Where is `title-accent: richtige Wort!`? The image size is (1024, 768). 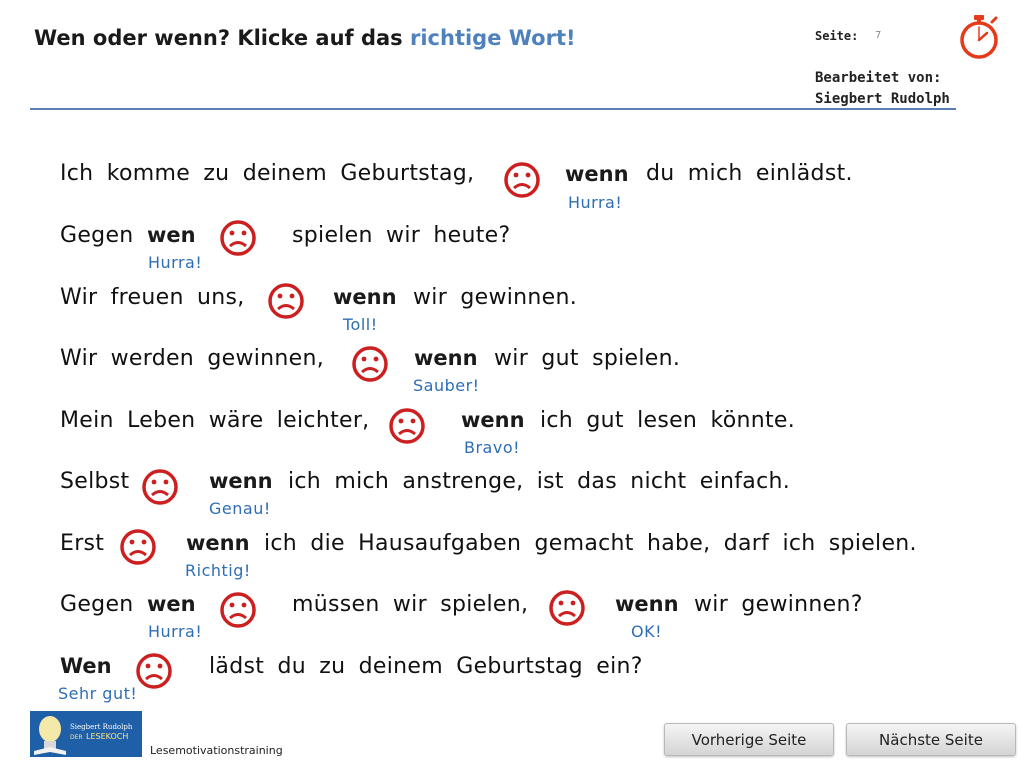
title-accent: richtige Wort! is located at coordinates (492, 38).